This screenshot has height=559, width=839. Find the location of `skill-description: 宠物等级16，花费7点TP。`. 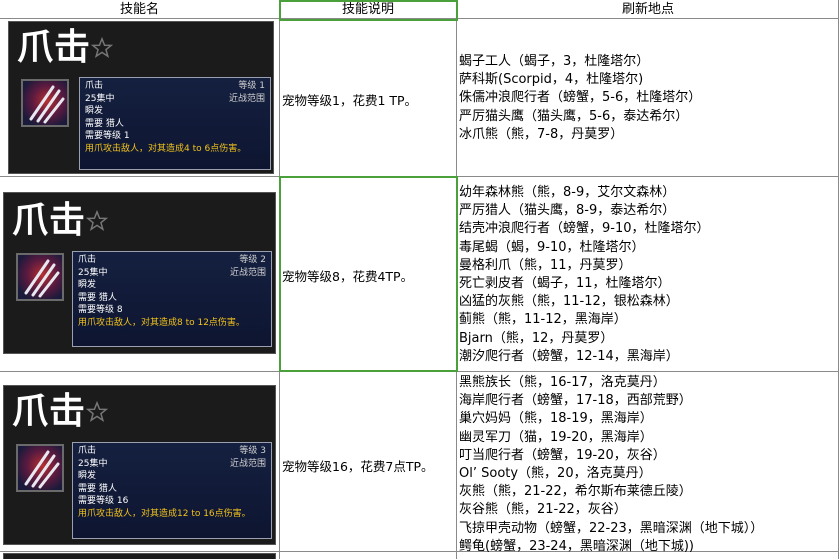

skill-description: 宠物等级16，花费7点TP。 is located at coordinates (358, 466).